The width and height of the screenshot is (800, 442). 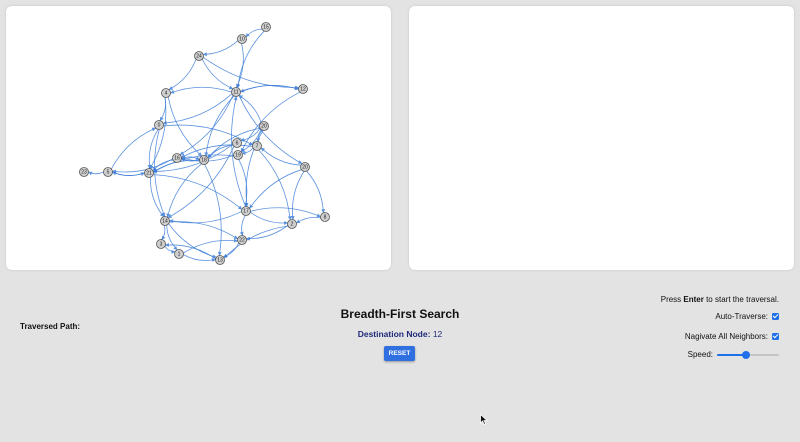 I want to click on node-label: 4, so click(x=166, y=94).